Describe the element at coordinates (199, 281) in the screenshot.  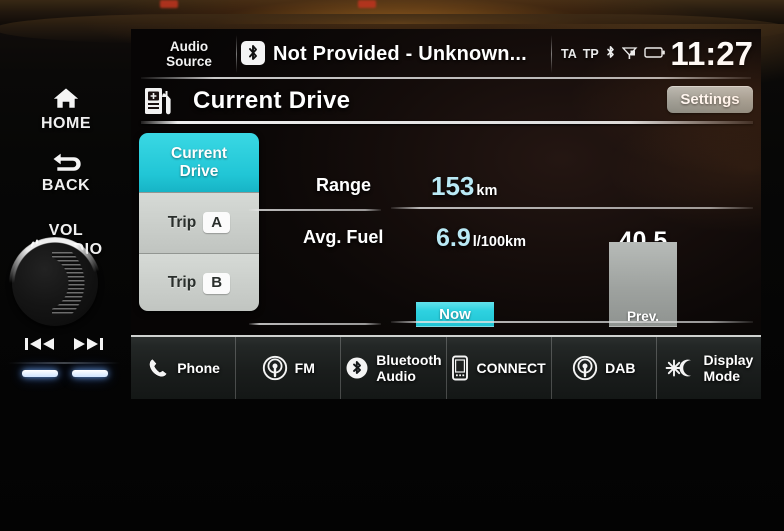
I see `tab-trip-b: Trip B` at that location.